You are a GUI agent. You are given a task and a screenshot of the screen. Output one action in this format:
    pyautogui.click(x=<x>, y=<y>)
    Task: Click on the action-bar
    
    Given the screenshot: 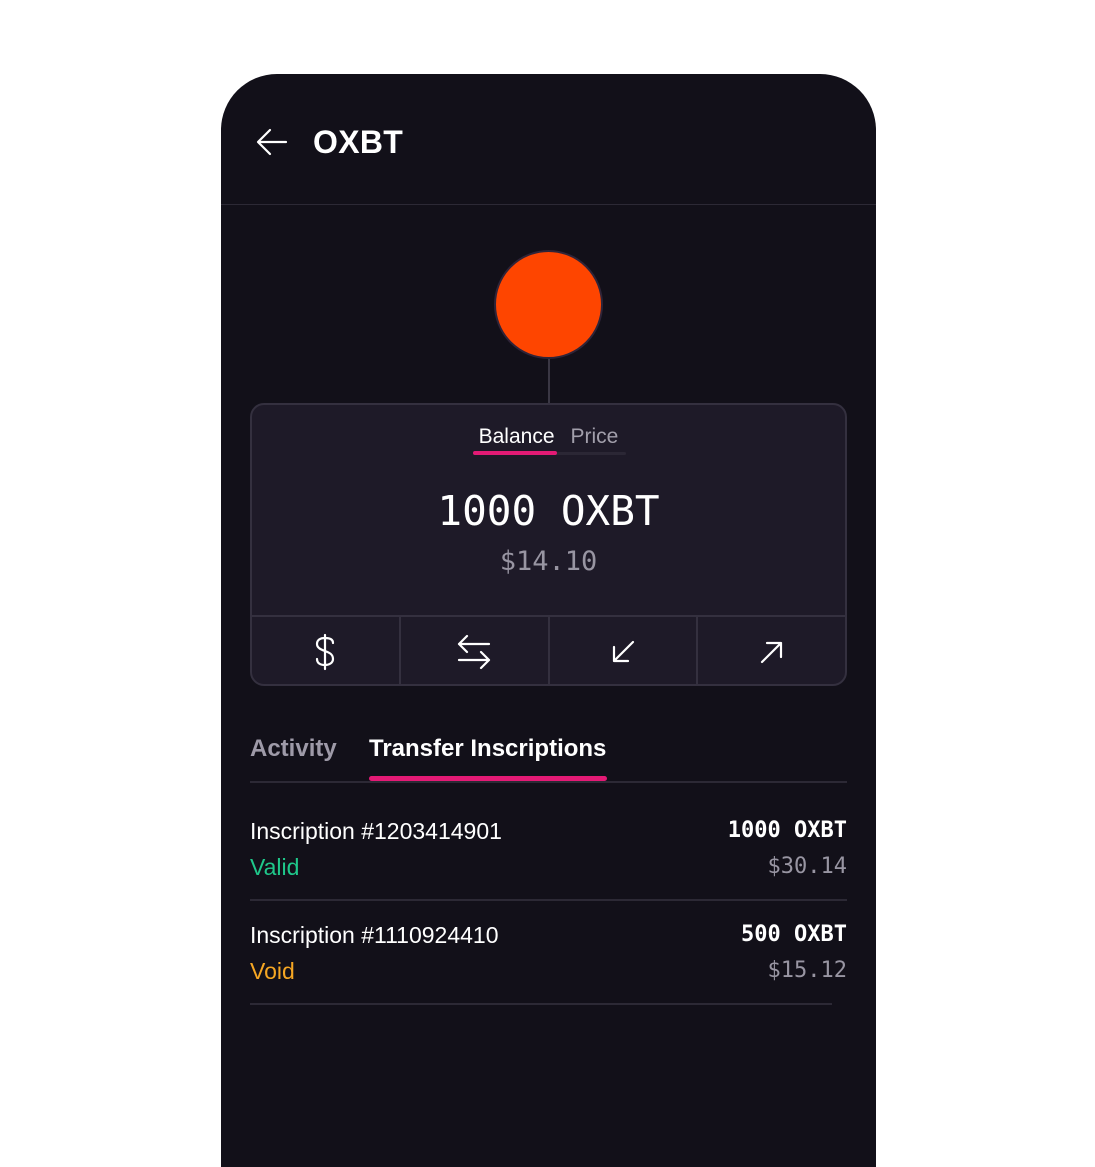 What is the action you would take?
    pyautogui.click(x=548, y=649)
    